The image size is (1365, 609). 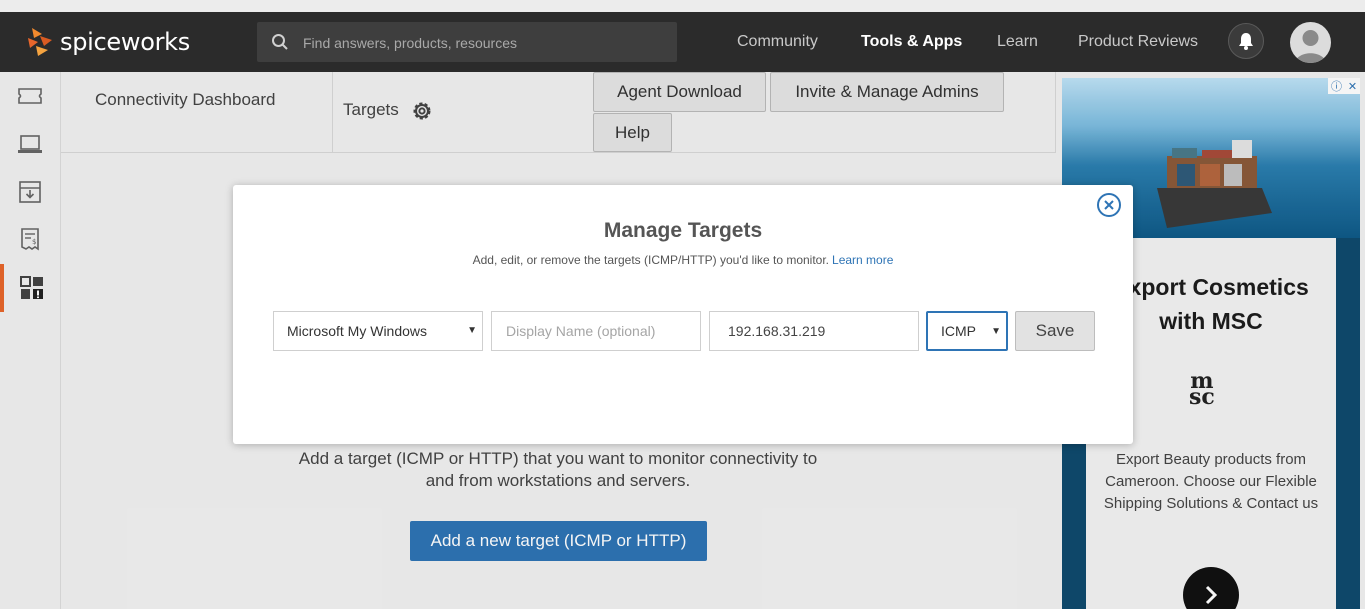 I want to click on search-icon, so click(x=280, y=42).